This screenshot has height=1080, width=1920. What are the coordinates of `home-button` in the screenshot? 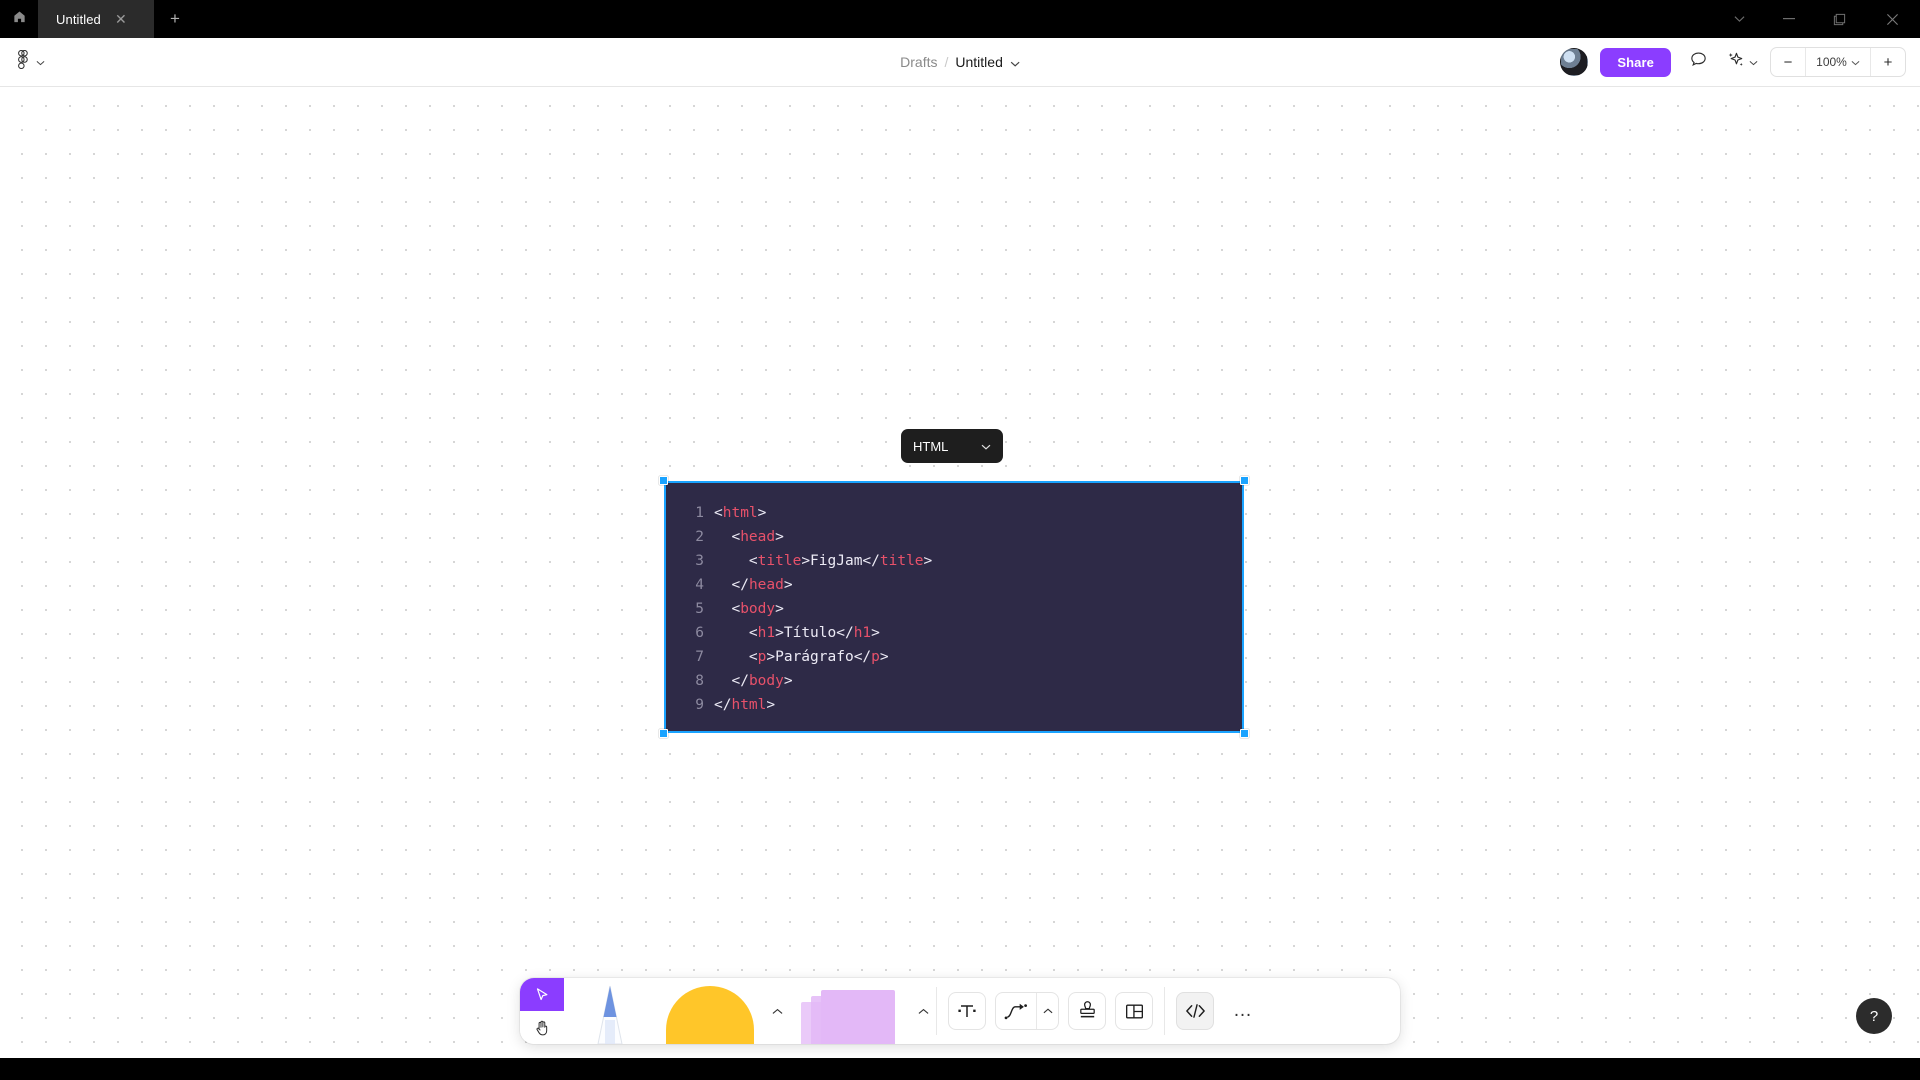 It's located at (19, 19).